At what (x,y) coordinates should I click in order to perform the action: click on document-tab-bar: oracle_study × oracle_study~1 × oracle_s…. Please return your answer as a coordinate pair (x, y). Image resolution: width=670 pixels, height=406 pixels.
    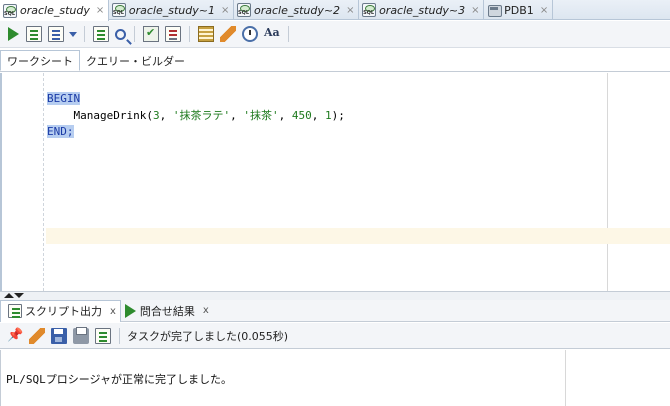
    Looking at the image, I should click on (335, 10).